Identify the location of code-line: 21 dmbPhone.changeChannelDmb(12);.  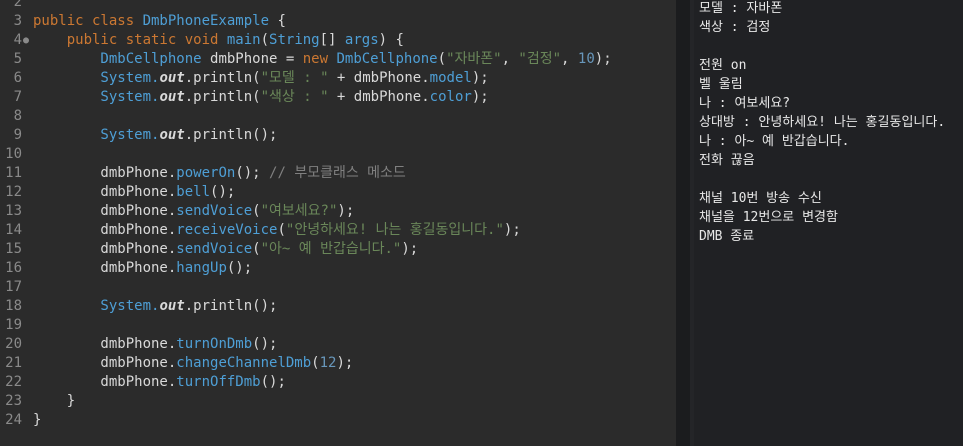
(338, 363).